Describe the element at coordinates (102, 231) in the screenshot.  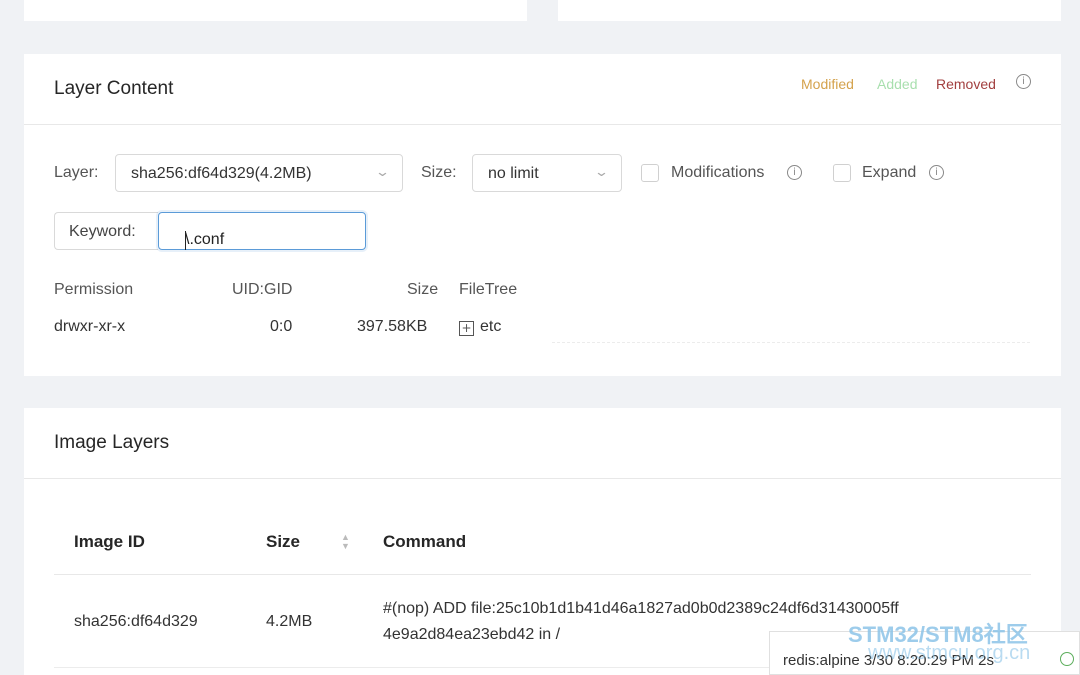
I see `keyword-label: Keyword:` at that location.